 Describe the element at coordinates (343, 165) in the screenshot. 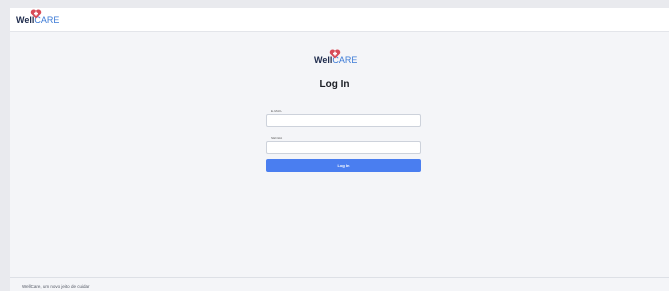

I see `login-button: Log In` at that location.